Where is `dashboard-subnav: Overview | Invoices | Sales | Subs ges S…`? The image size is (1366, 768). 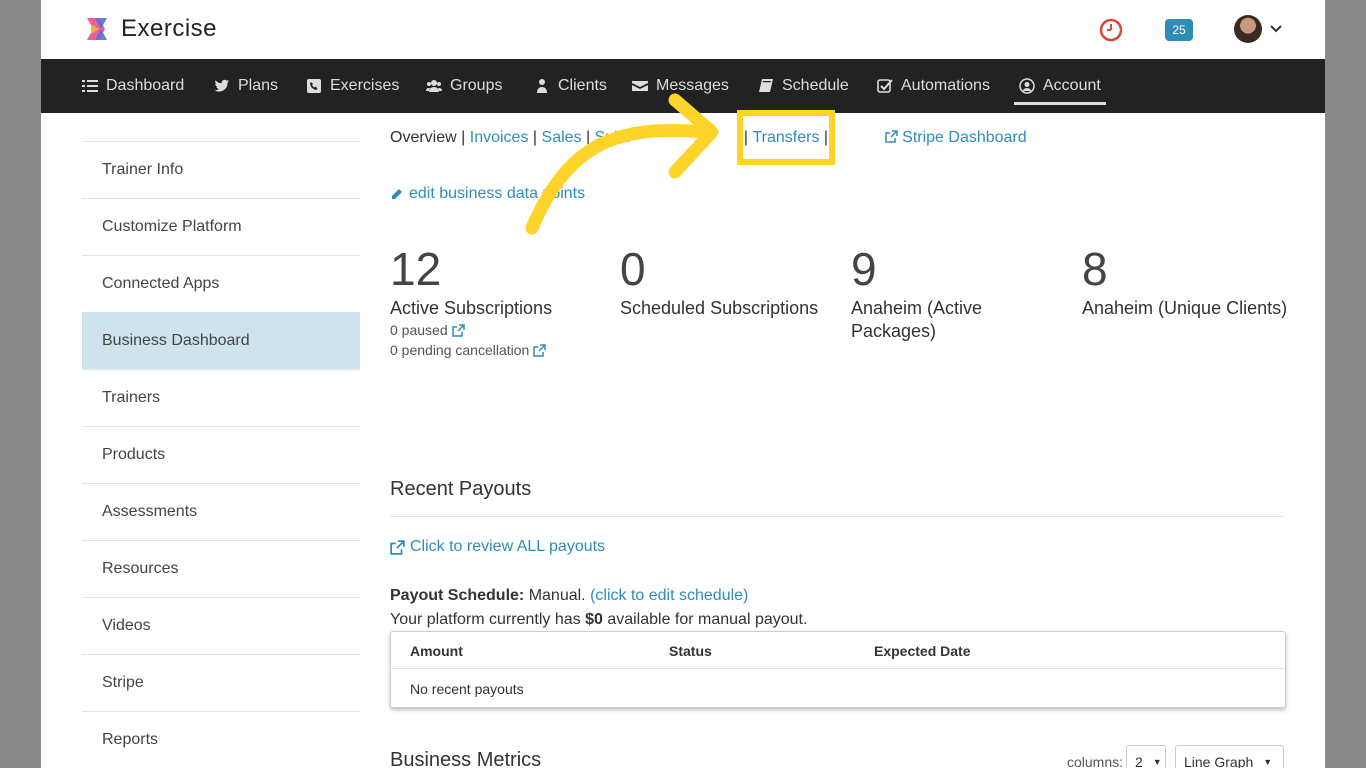
dashboard-subnav: Overview | Invoices | Sales | Subs ges S… is located at coordinates (708, 138).